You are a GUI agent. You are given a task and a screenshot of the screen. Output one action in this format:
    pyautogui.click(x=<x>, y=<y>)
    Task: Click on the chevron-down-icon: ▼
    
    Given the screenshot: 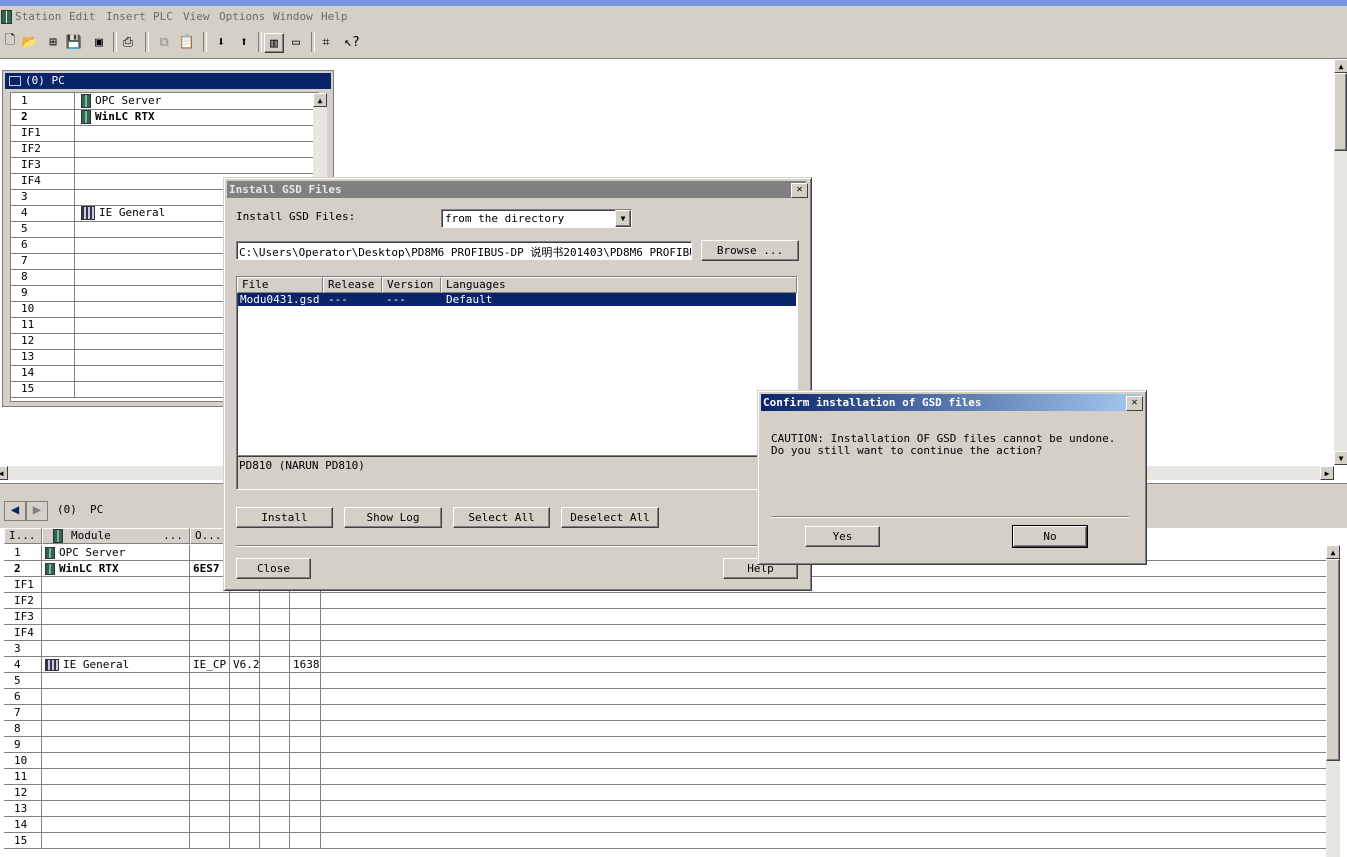 What is the action you would take?
    pyautogui.click(x=623, y=218)
    